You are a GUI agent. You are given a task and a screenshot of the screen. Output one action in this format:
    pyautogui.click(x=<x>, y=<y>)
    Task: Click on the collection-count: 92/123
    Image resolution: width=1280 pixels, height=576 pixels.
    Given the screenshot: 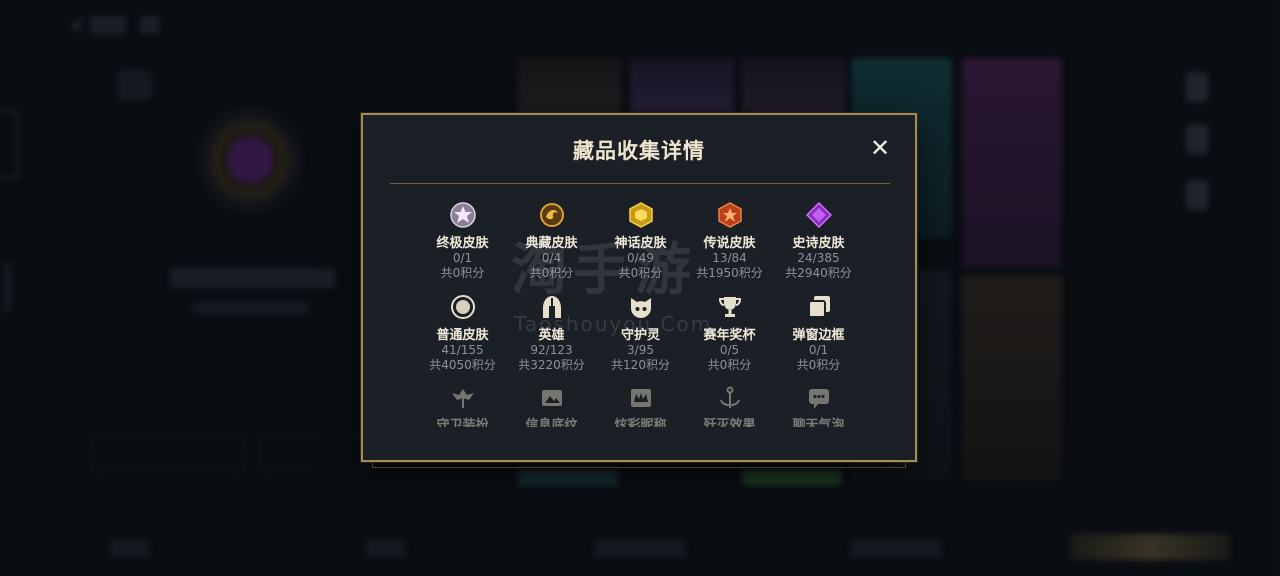 What is the action you would take?
    pyautogui.click(x=551, y=350)
    